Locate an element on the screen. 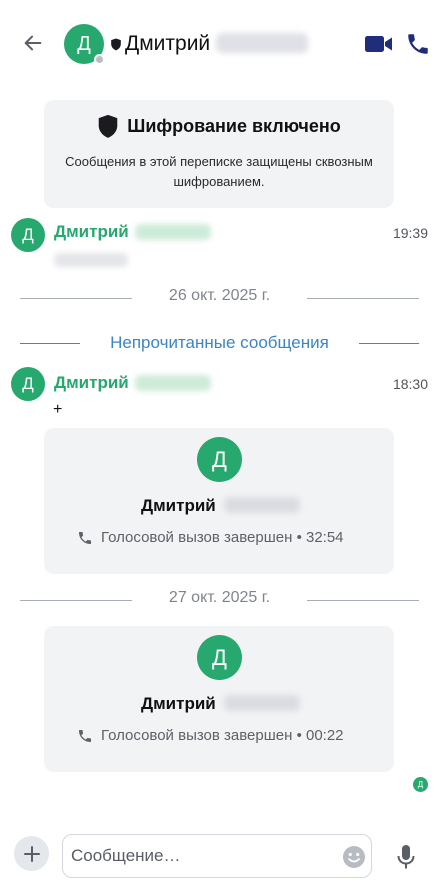  unread-messages-separator: Непрочитанные сообщения is located at coordinates (219, 344).